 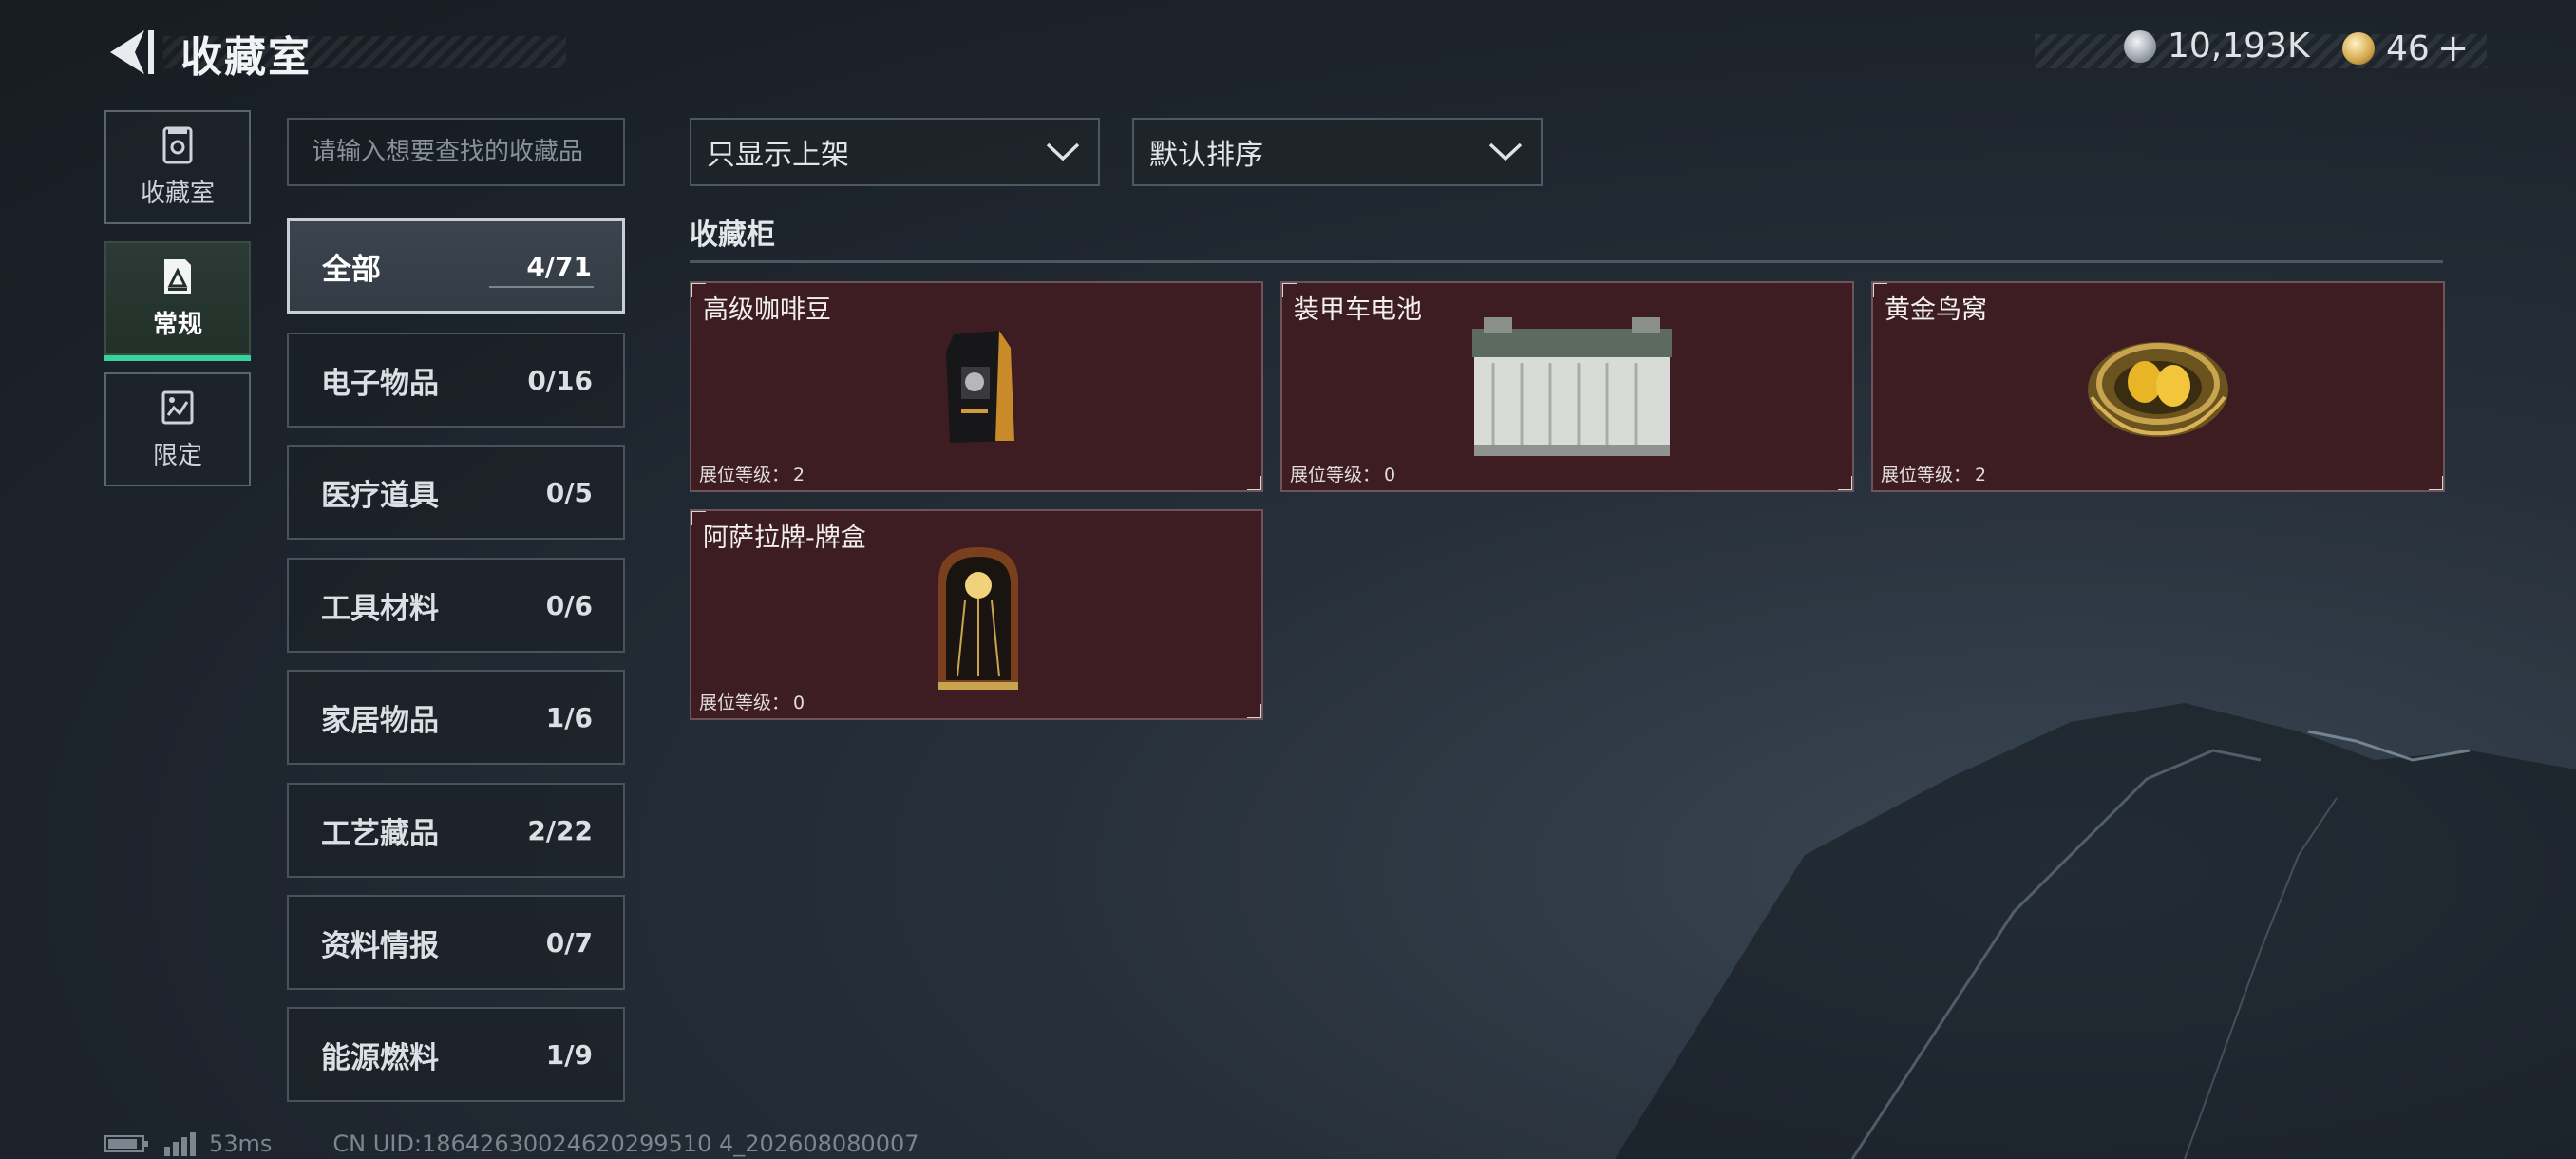 What do you see at coordinates (569, 942) in the screenshot?
I see `category-count: 0/7` at bounding box center [569, 942].